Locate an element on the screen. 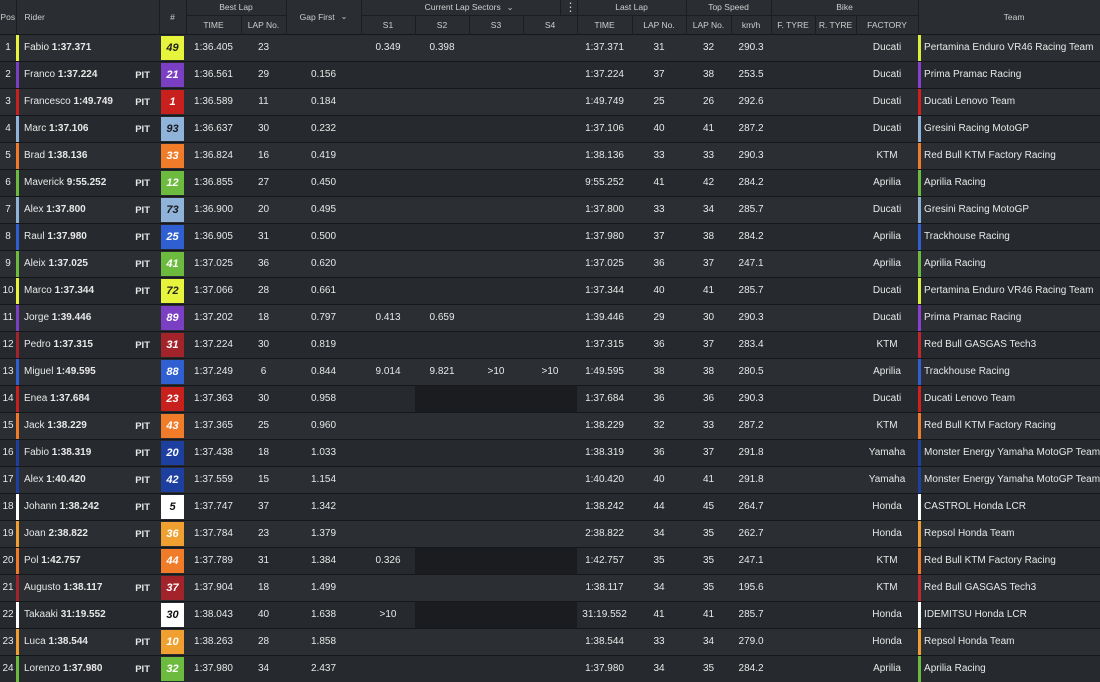 Image resolution: width=1100 pixels, height=682 pixels. cell-rider: Johann 1:38.242 PIT is located at coordinates (87, 506).